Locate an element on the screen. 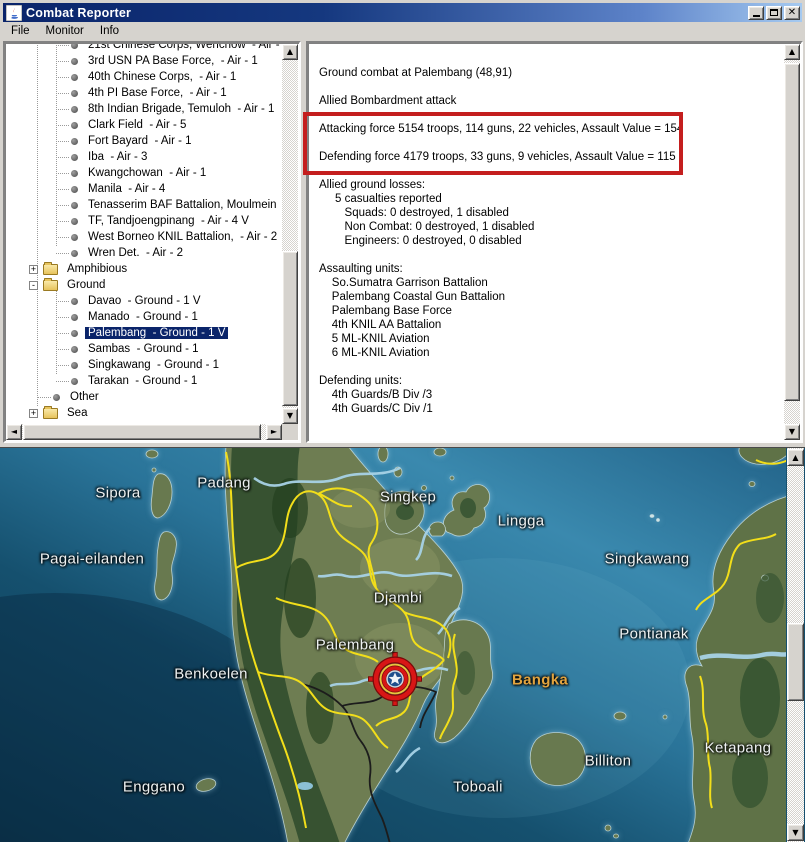 The width and height of the screenshot is (805, 842). report-line: Engineers: 0 destroyed, 0 disabled is located at coordinates (420, 241).